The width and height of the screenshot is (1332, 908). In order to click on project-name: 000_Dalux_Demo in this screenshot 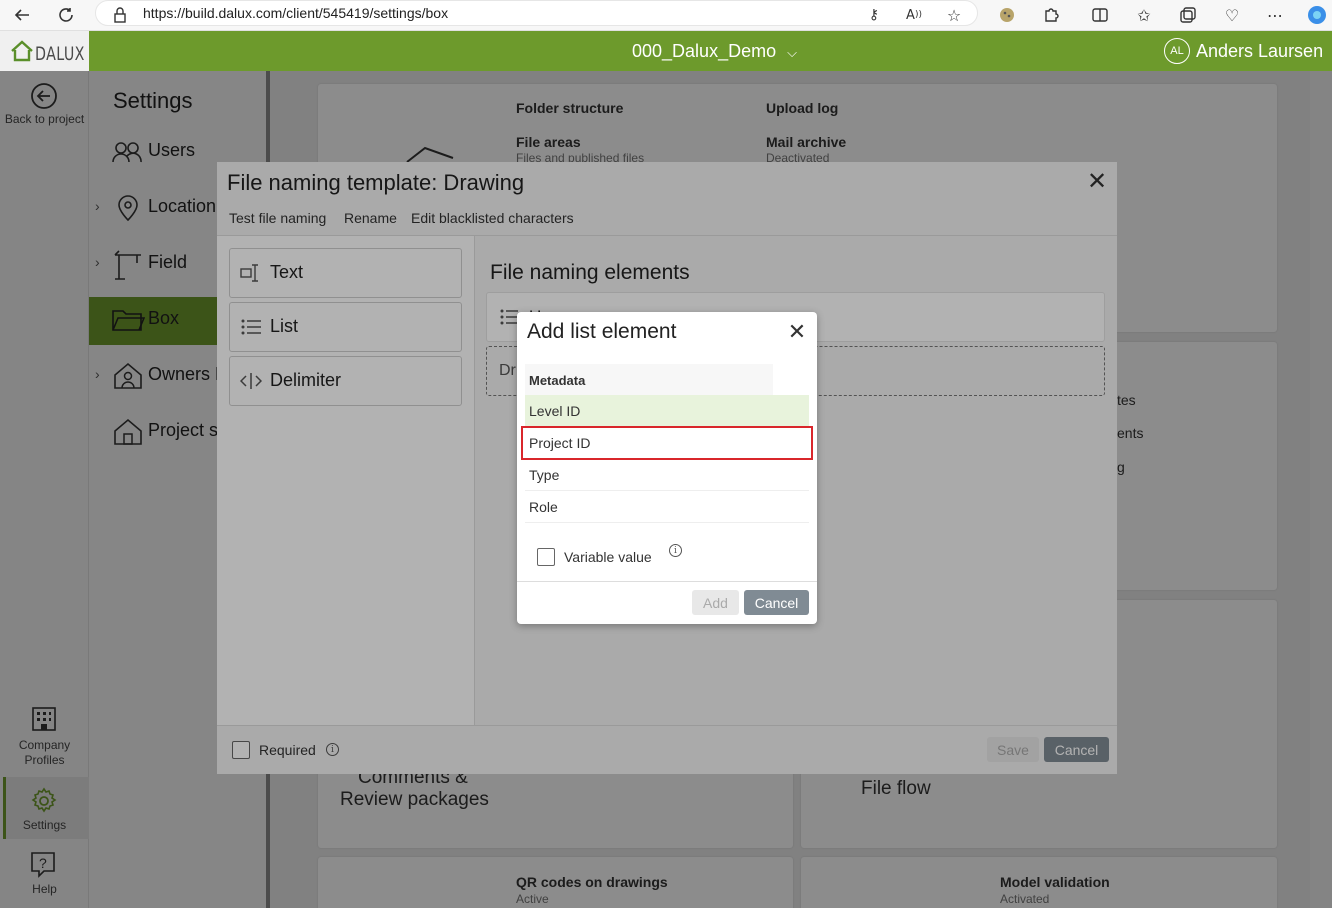, I will do `click(704, 51)`.